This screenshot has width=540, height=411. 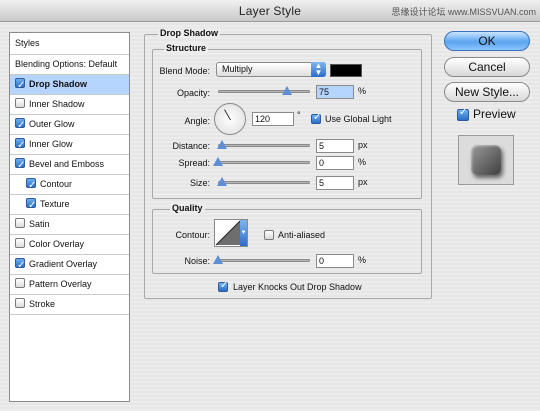 I want to click on anti-aliased-checkbox, so click(x=269, y=235).